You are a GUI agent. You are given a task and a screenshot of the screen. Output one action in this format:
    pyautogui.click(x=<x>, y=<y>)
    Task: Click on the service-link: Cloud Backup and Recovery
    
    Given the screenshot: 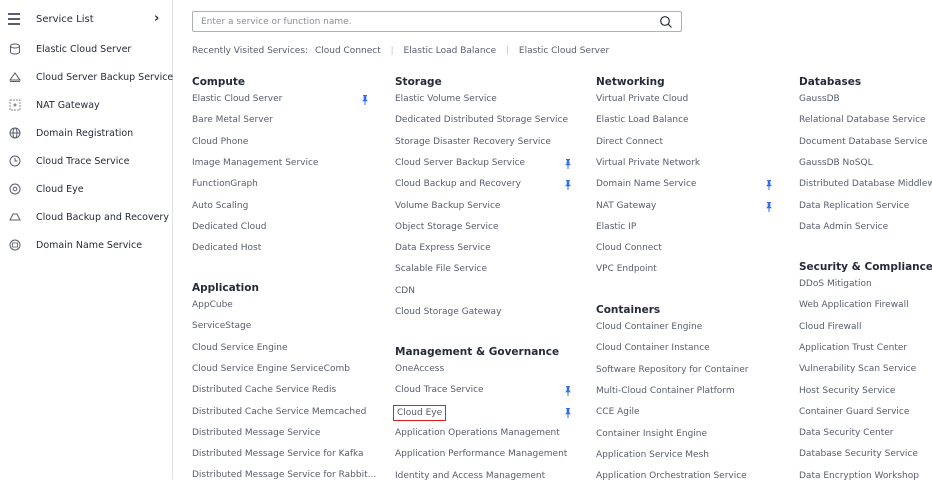 What is the action you would take?
    pyautogui.click(x=458, y=184)
    